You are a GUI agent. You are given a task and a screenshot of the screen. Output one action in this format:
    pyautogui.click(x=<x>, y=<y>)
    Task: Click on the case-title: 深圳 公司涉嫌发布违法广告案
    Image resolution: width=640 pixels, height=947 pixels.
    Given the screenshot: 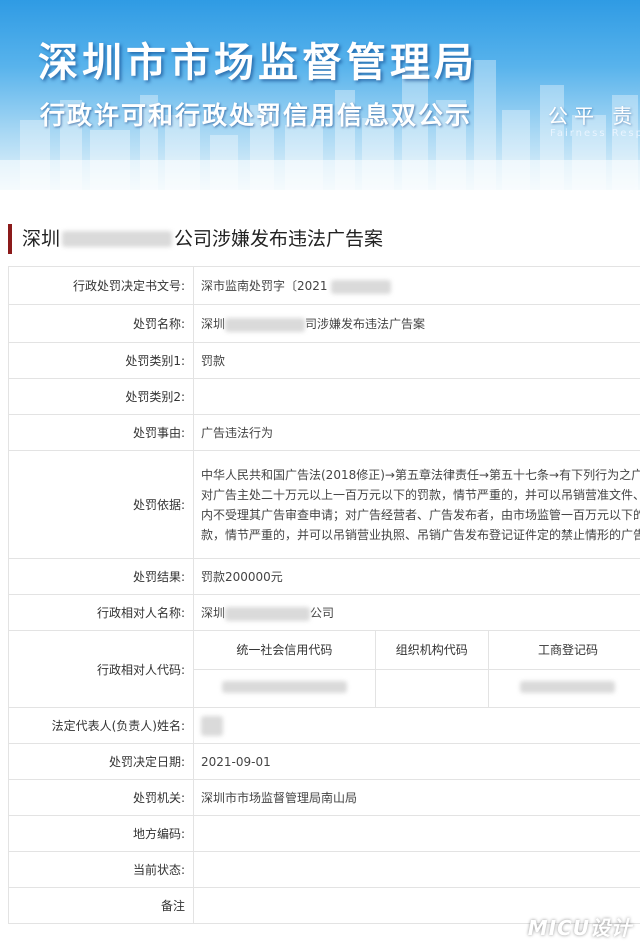 What is the action you would take?
    pyautogui.click(x=331, y=239)
    